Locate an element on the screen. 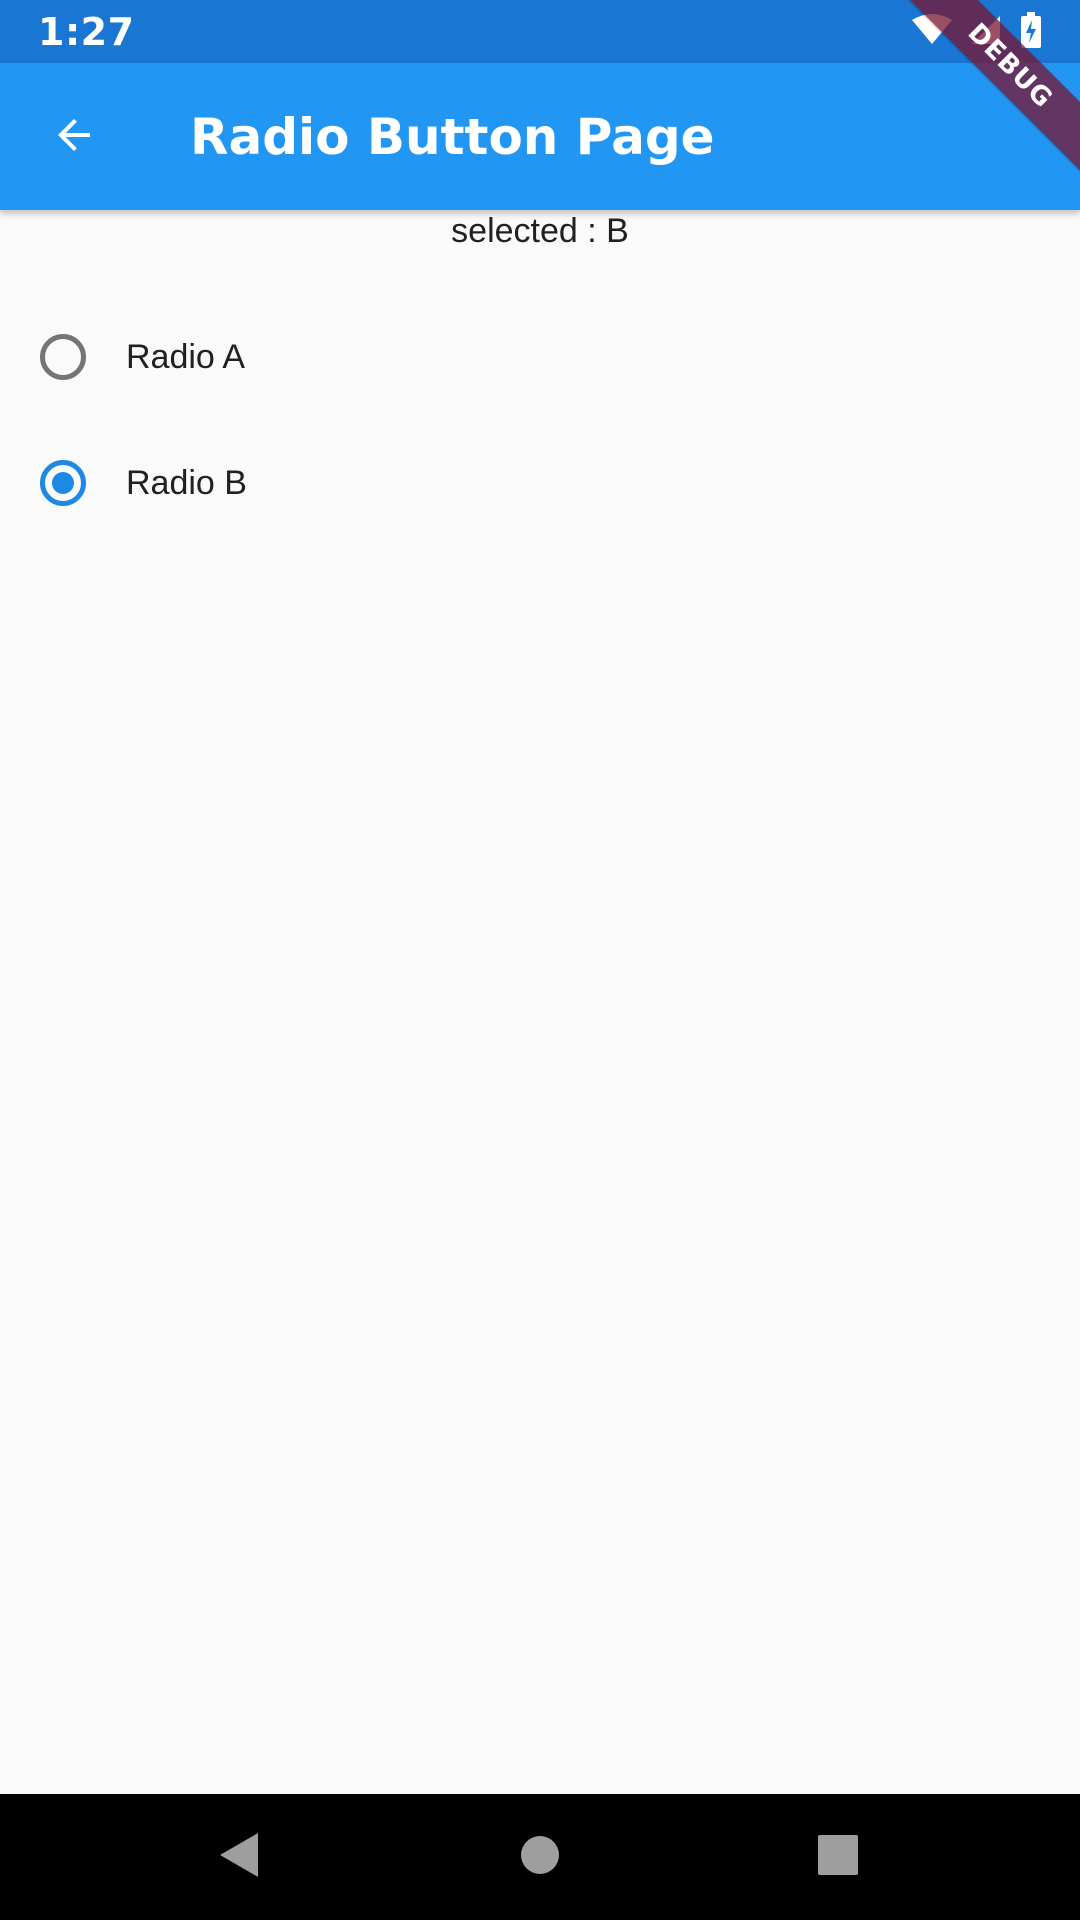 Image resolution: width=1080 pixels, height=1920 pixels. status-bar: 1:27 is located at coordinates (540, 31).